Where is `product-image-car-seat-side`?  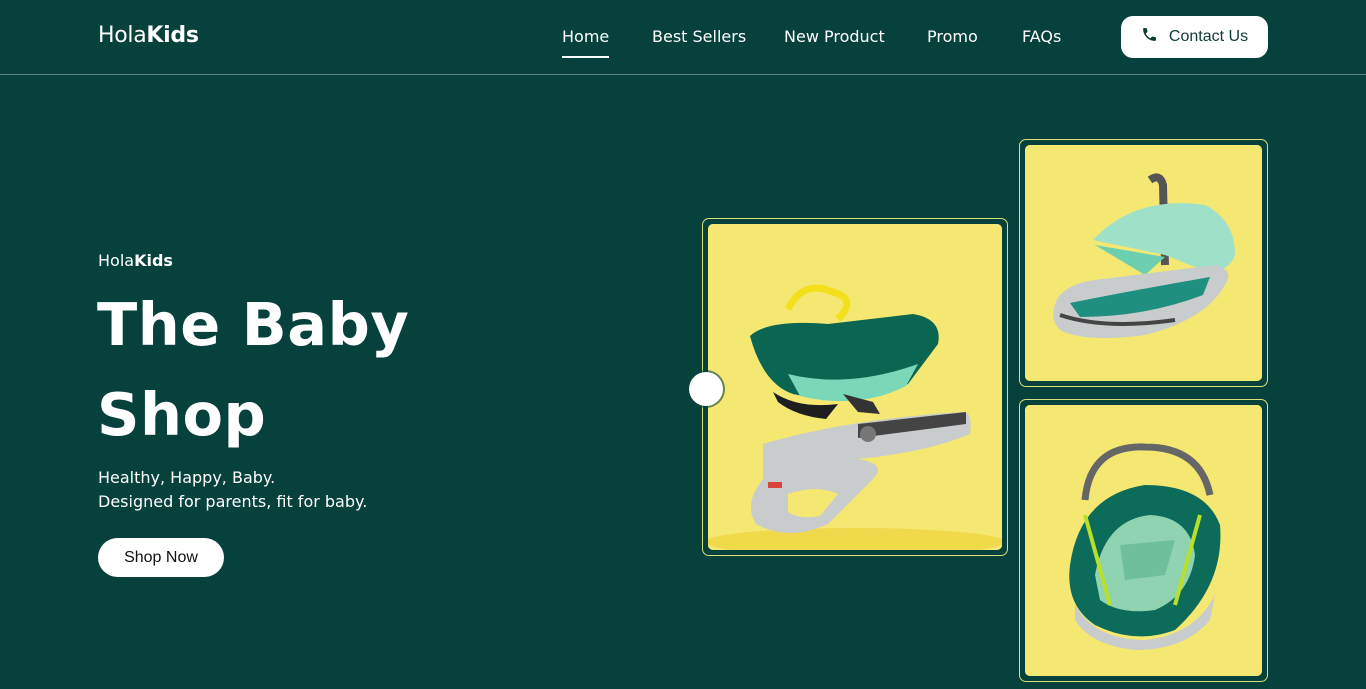
product-image-car-seat-side is located at coordinates (1143, 263).